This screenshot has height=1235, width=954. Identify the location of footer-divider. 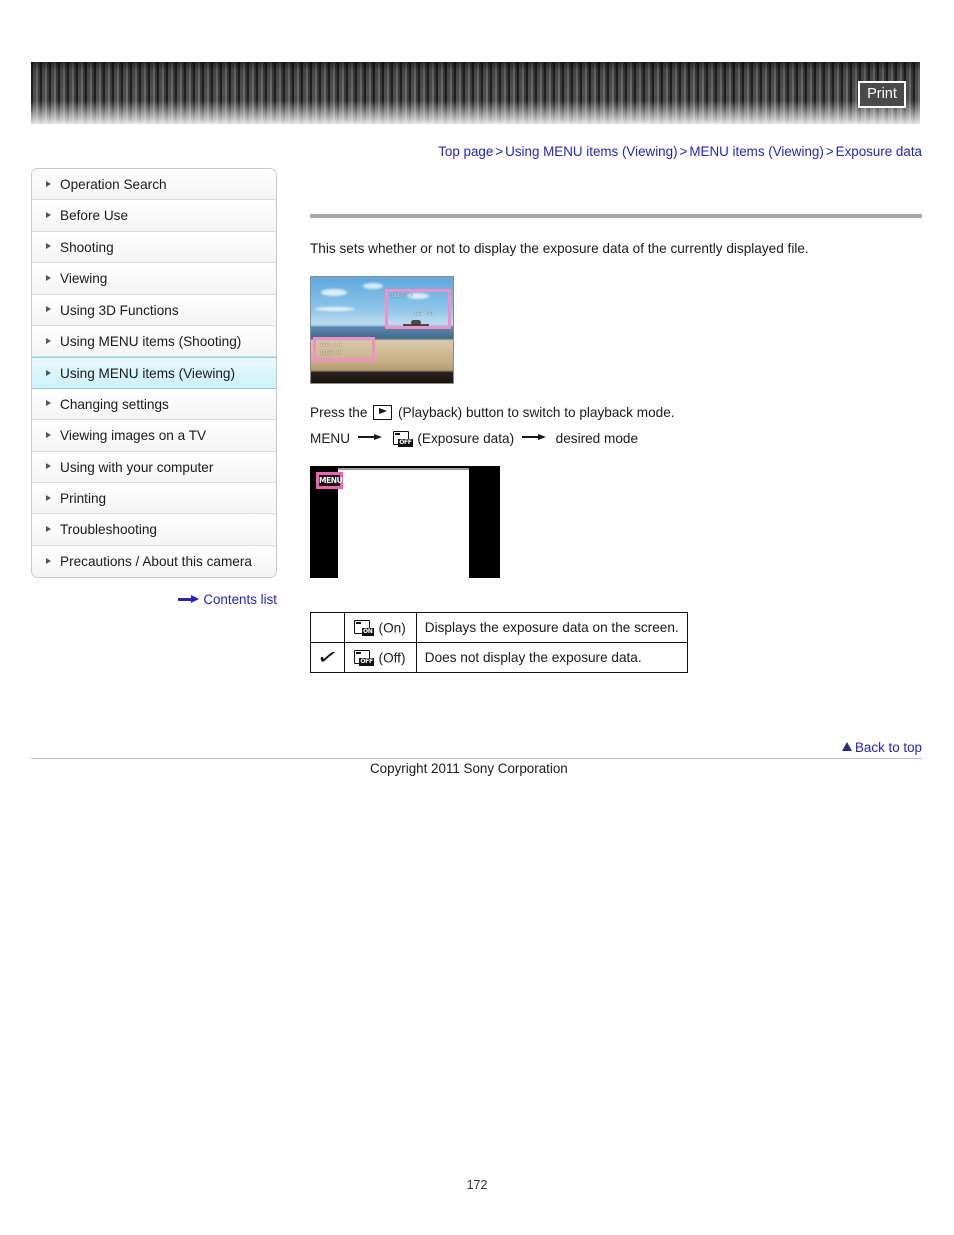
(476, 758).